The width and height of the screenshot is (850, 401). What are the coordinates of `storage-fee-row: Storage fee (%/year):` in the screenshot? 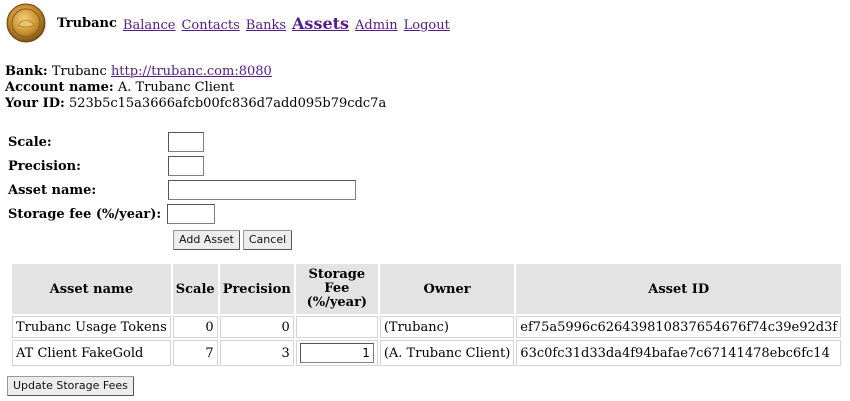 It's located at (182, 214).